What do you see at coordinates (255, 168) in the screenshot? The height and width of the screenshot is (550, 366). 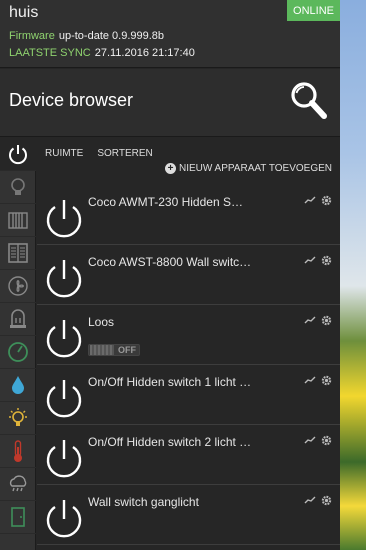 I see `add-device-label: NIEUW APPARAAT TOEVOEGEN` at bounding box center [255, 168].